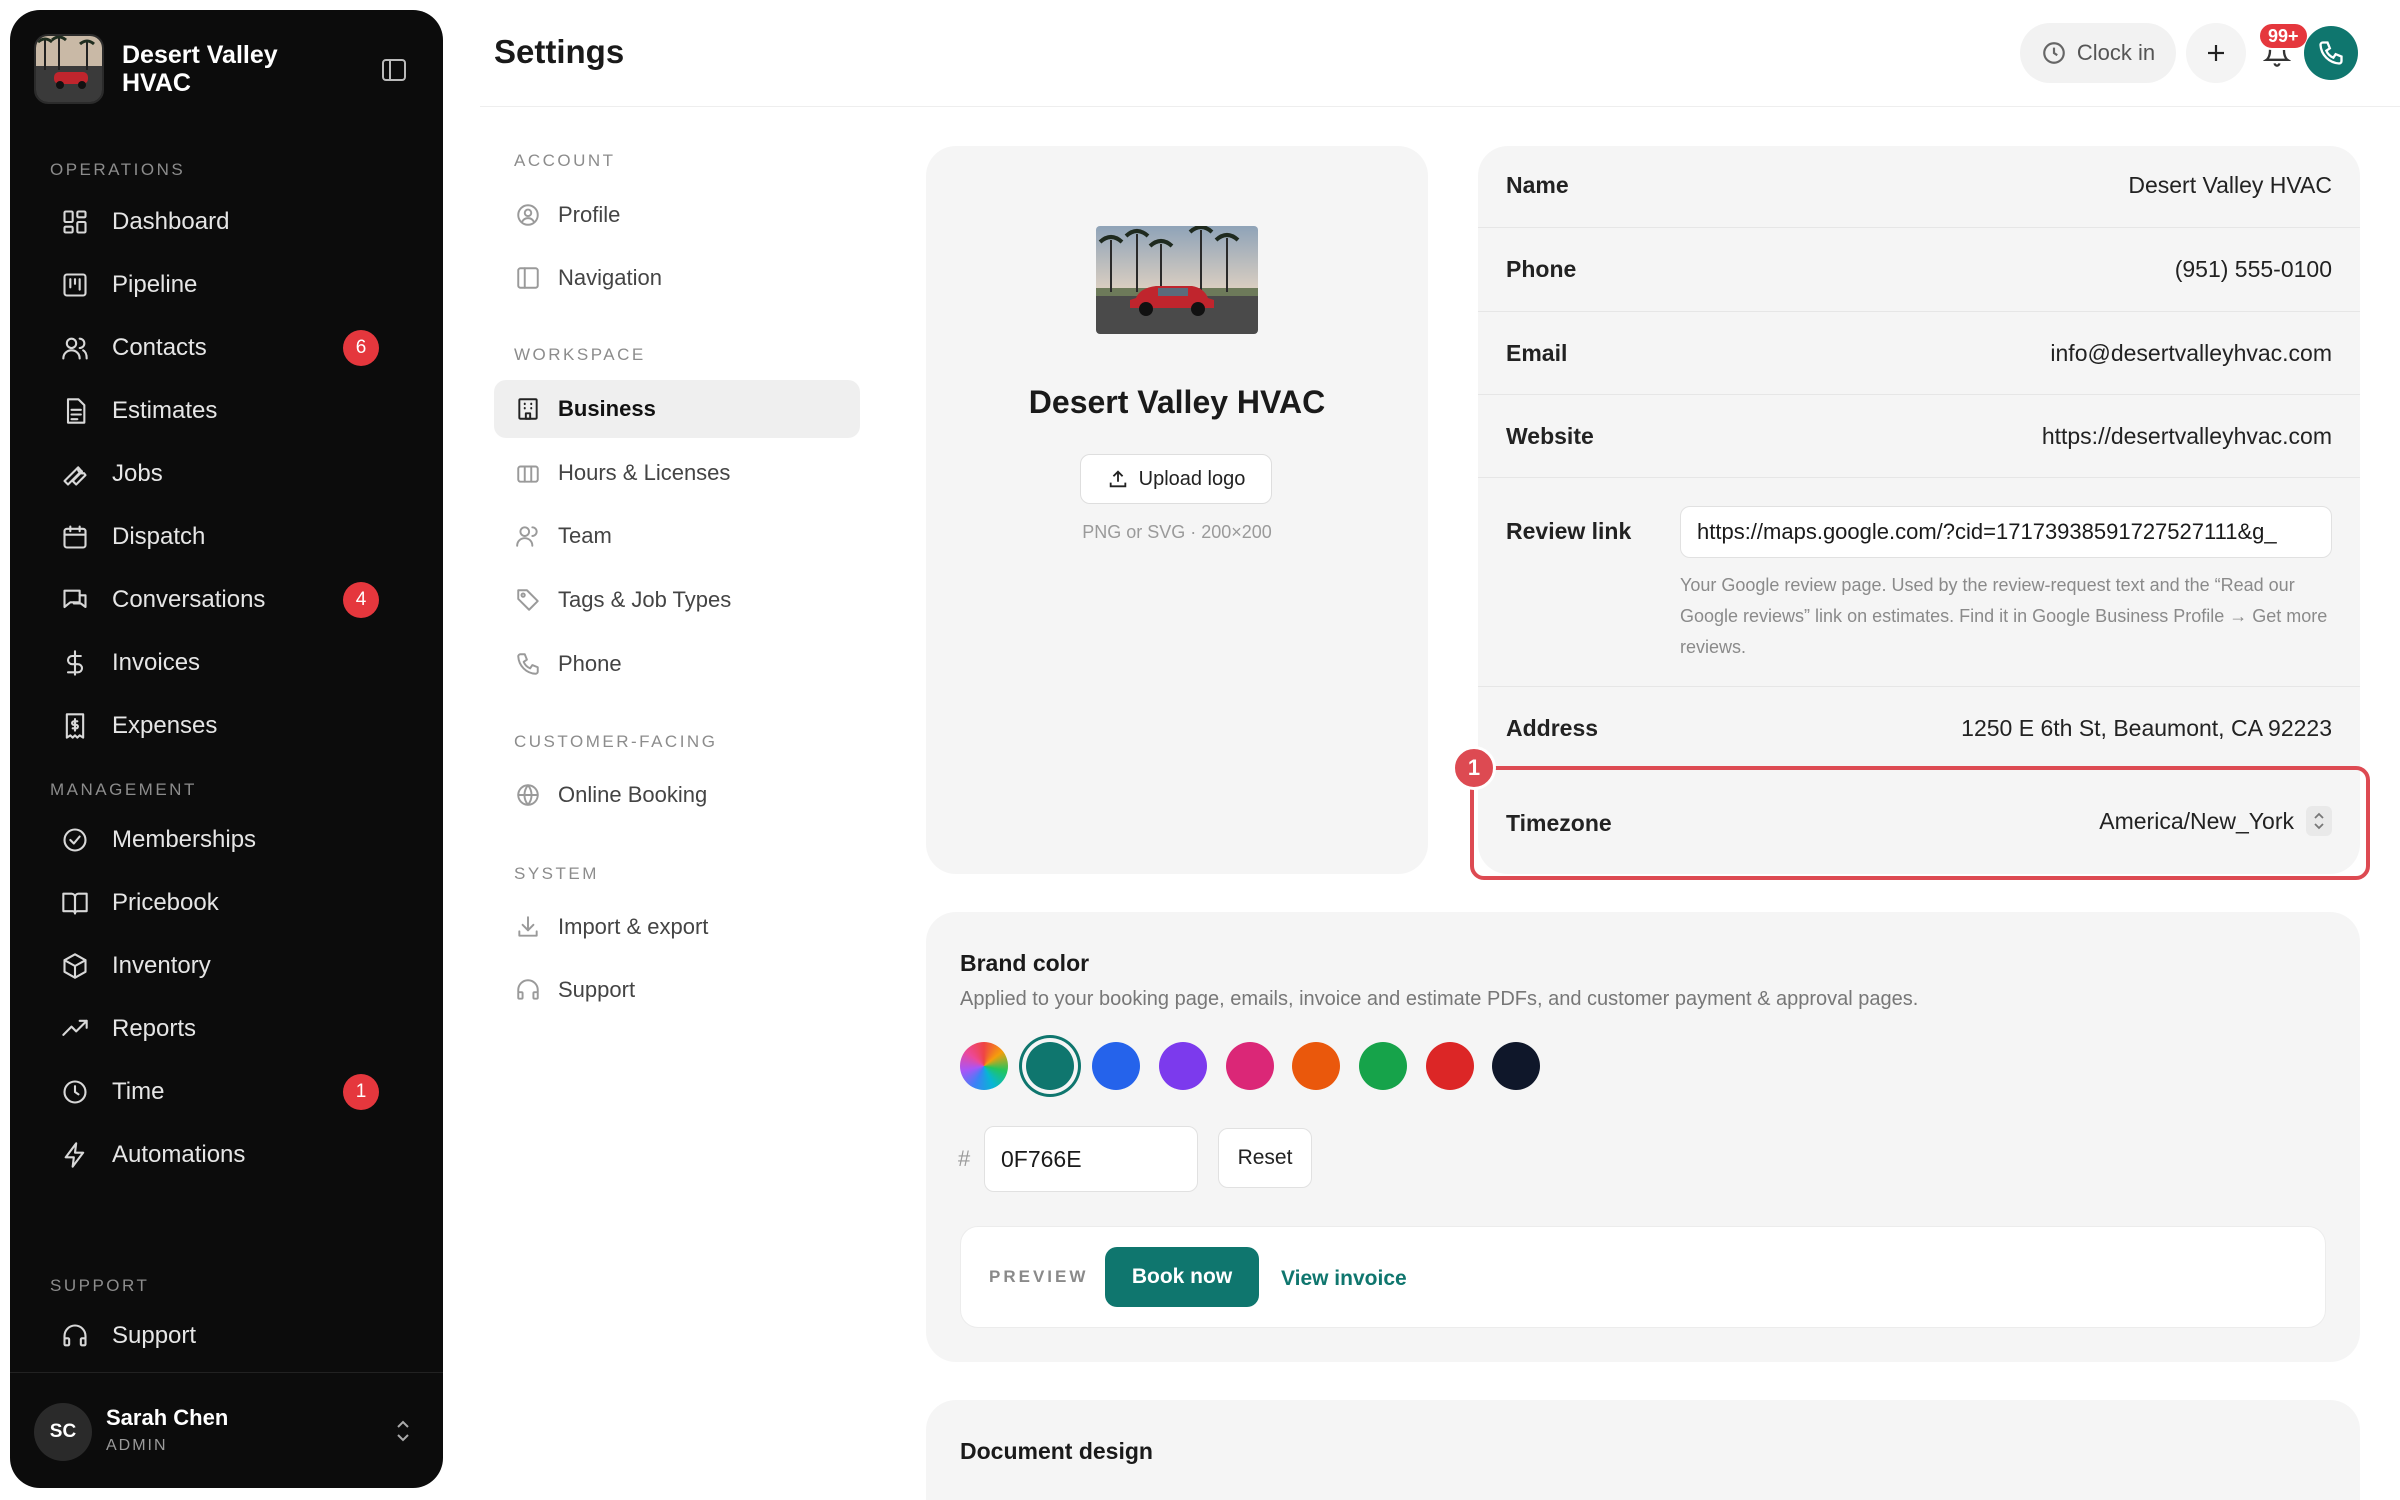 Image resolution: width=2400 pixels, height=1500 pixels. I want to click on email-row: Email info@desertvalleyhvac.com, so click(1919, 353).